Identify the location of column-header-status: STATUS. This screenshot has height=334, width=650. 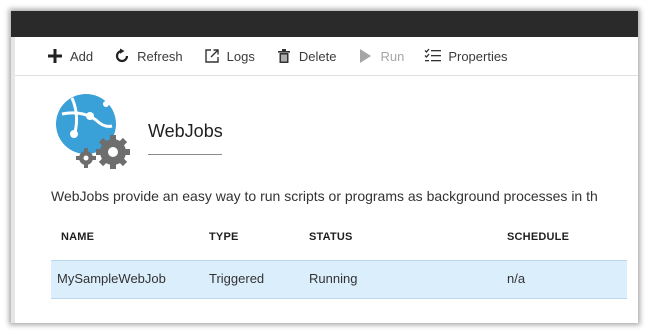
(331, 237).